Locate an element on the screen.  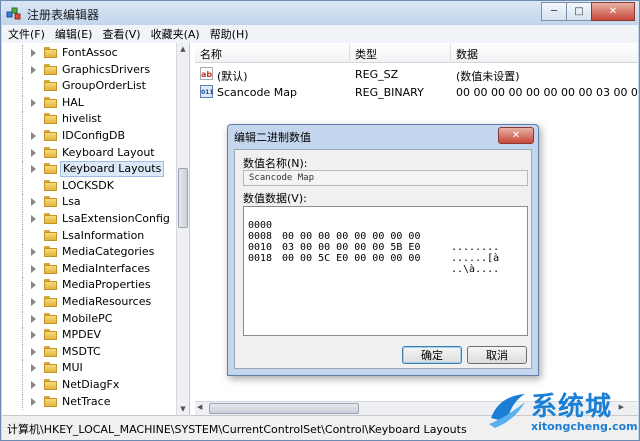
tree-item: Keyboard Layout is located at coordinates (89, 152).